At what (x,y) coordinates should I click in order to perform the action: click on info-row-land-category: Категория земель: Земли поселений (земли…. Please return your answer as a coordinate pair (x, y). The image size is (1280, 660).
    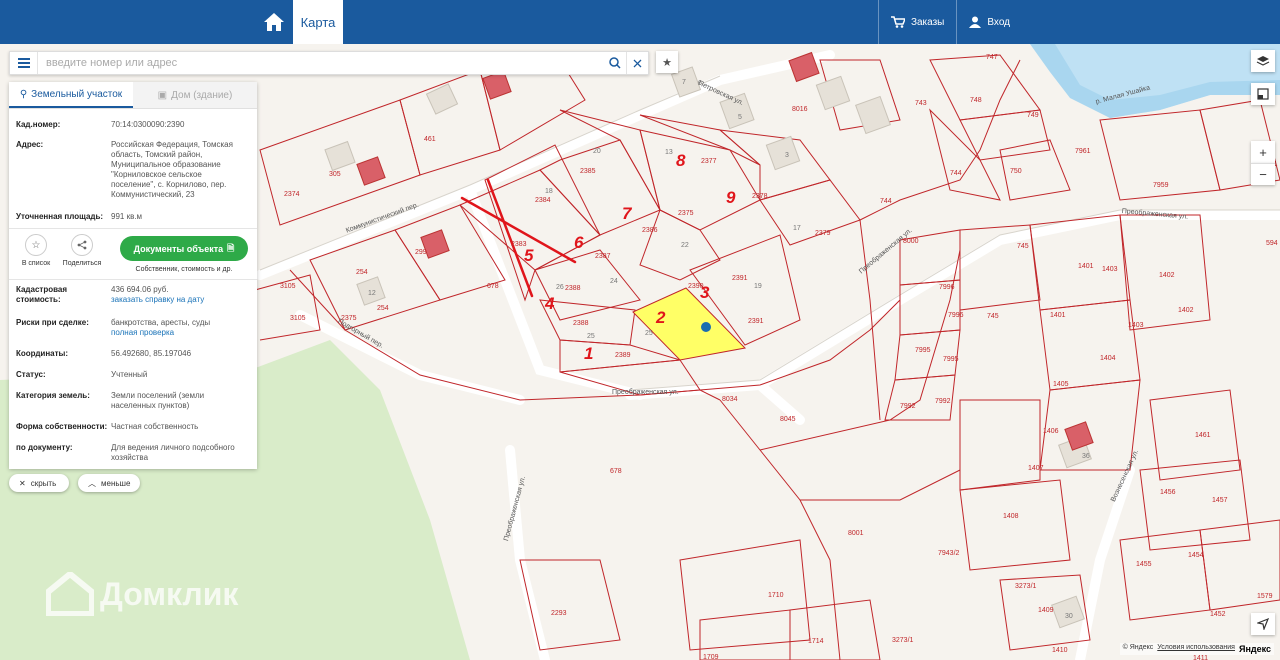
    Looking at the image, I should click on (134, 401).